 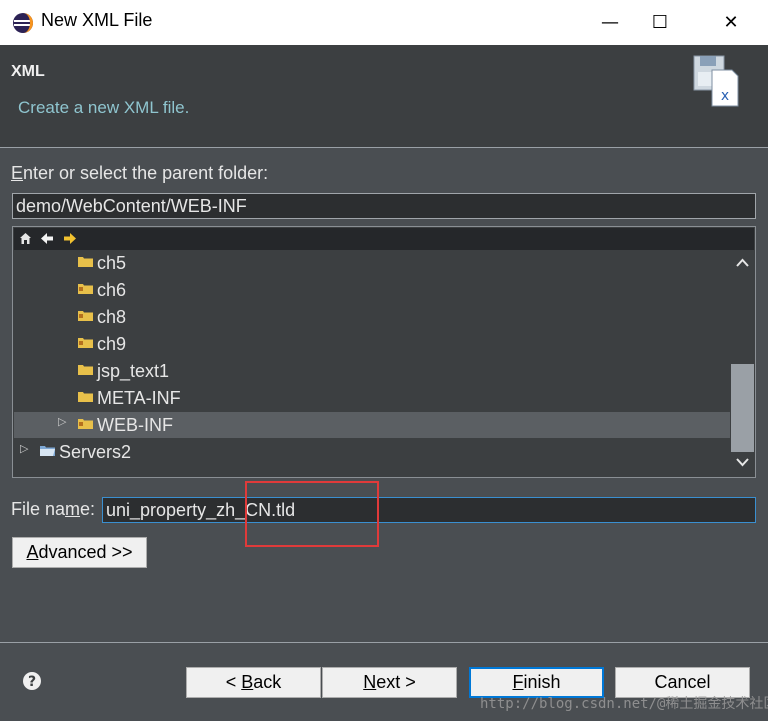 What do you see at coordinates (372, 371) in the screenshot?
I see `tree-item-jsp-text1: jsp_text1` at bounding box center [372, 371].